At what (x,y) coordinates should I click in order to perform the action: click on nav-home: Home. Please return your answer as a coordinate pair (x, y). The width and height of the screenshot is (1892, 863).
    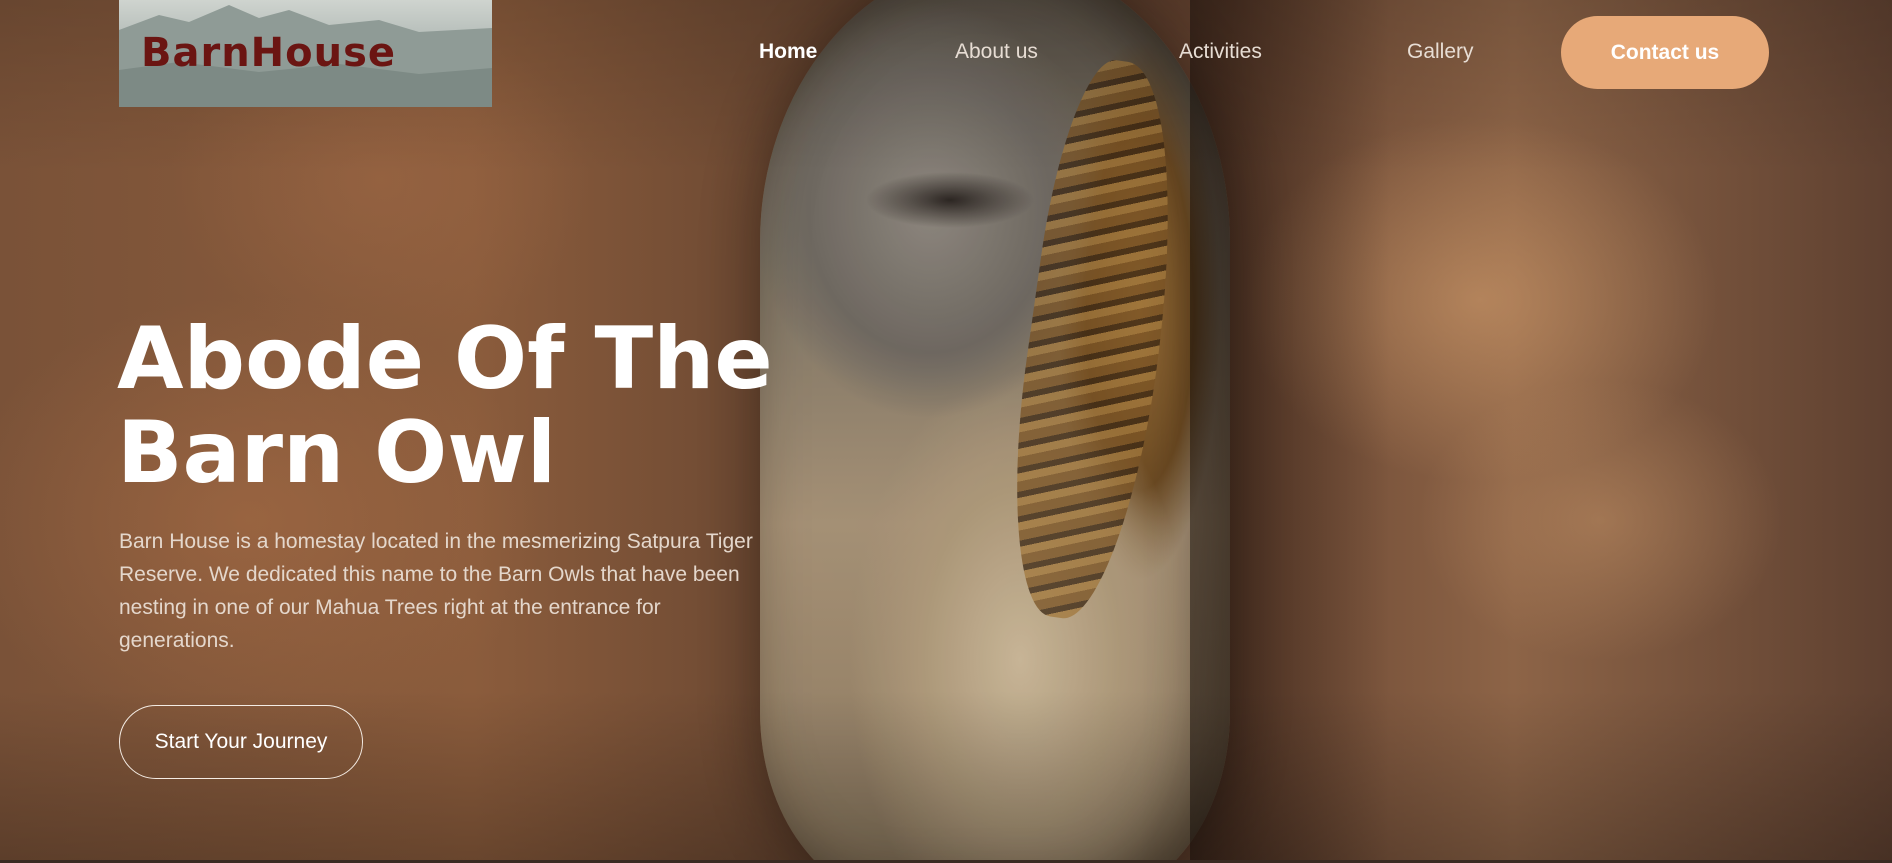
    Looking at the image, I should click on (788, 52).